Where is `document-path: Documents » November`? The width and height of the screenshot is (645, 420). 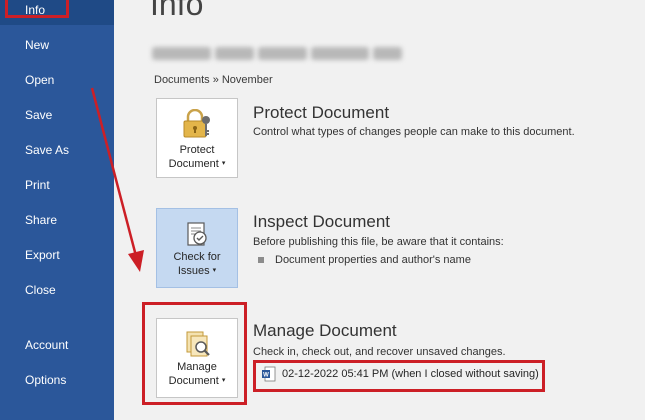 document-path: Documents » November is located at coordinates (213, 80).